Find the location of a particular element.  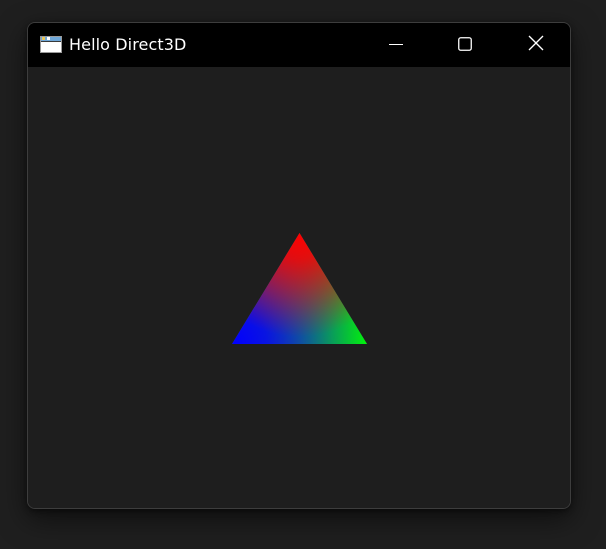

maximize-button is located at coordinates (465, 45).